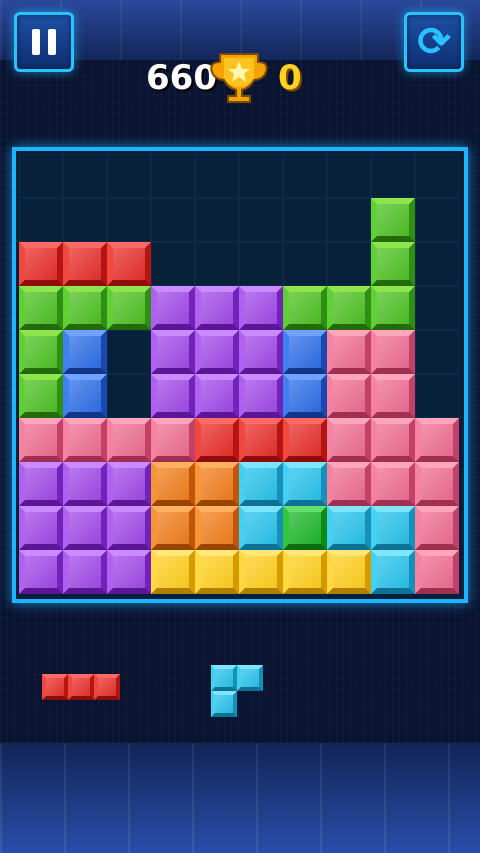  Describe the element at coordinates (305, 528) in the screenshot. I see `block-dgreen` at that location.